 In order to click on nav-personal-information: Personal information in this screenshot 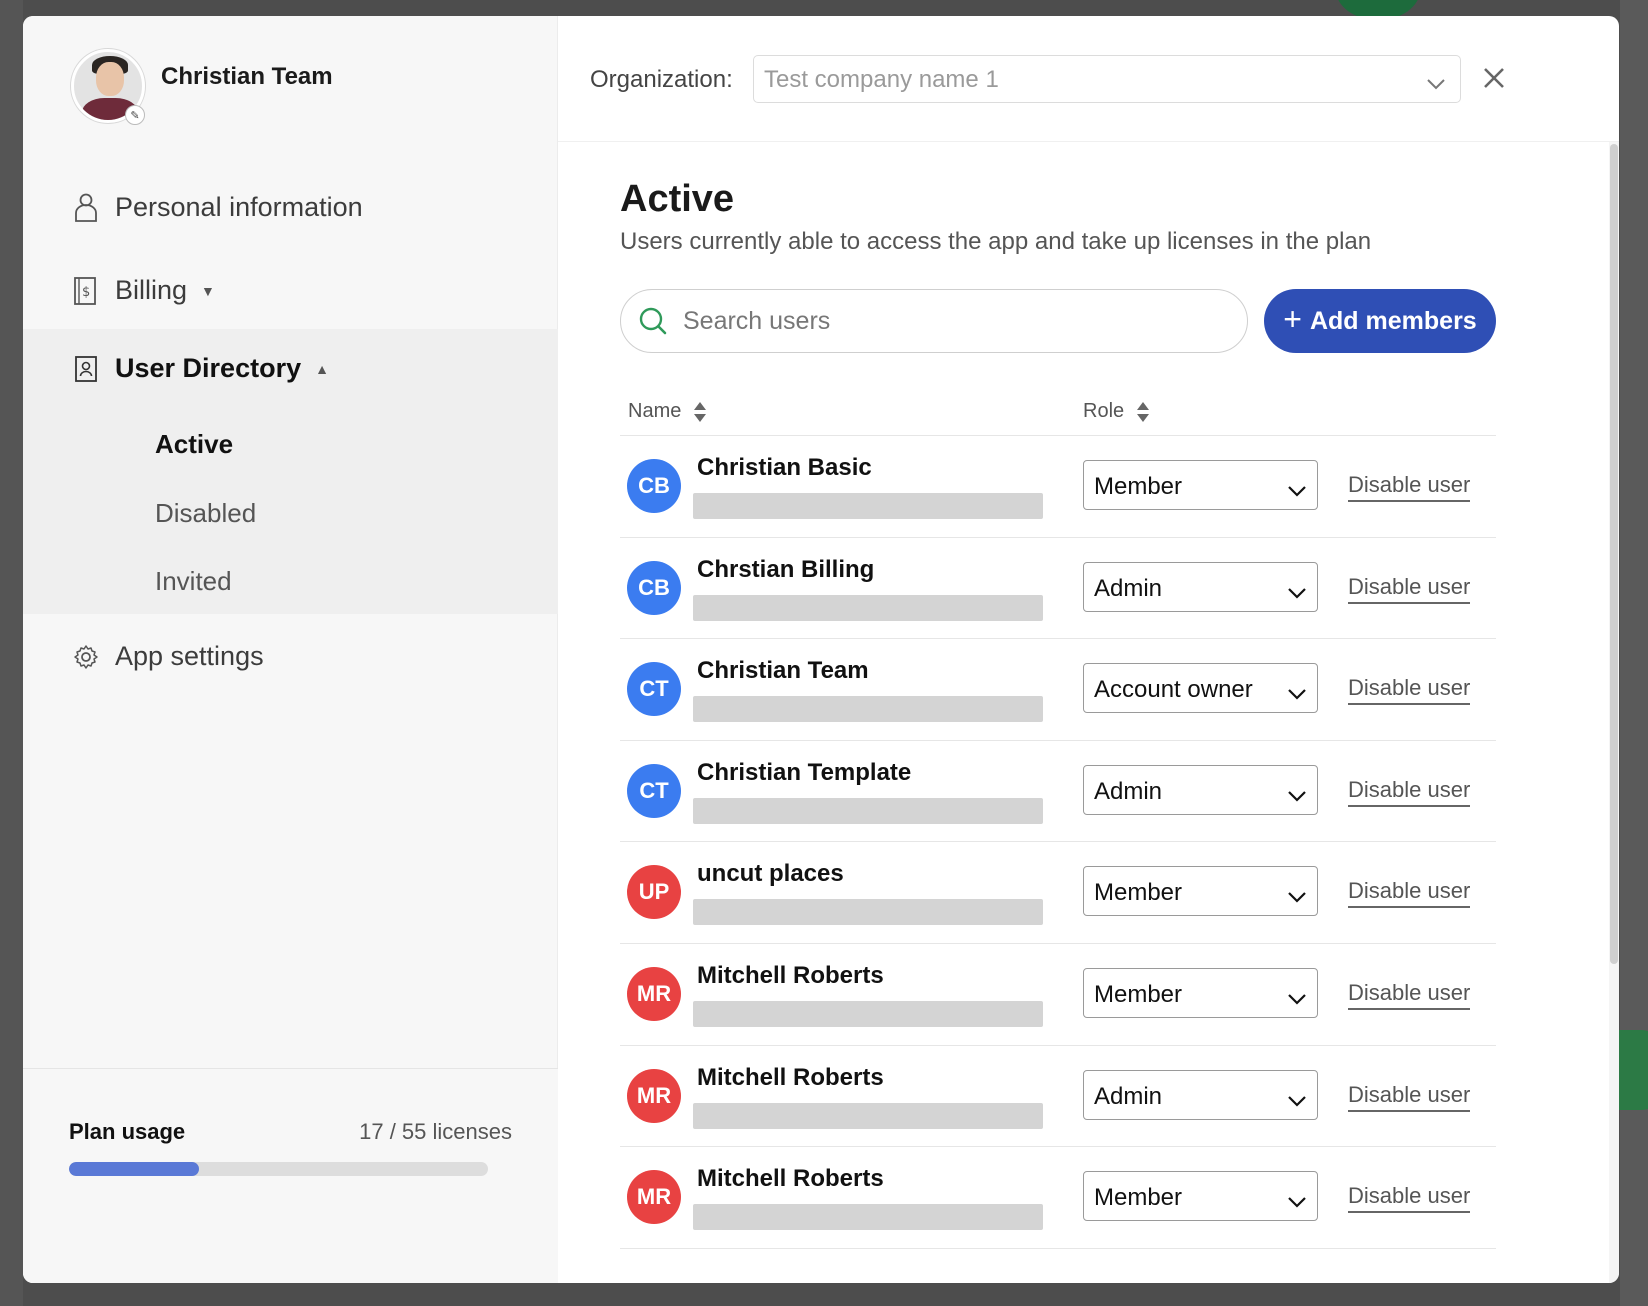, I will do `click(217, 207)`.